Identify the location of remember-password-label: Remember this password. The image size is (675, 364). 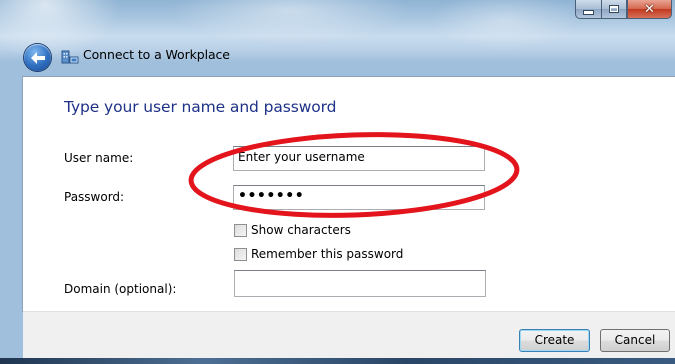
(327, 254).